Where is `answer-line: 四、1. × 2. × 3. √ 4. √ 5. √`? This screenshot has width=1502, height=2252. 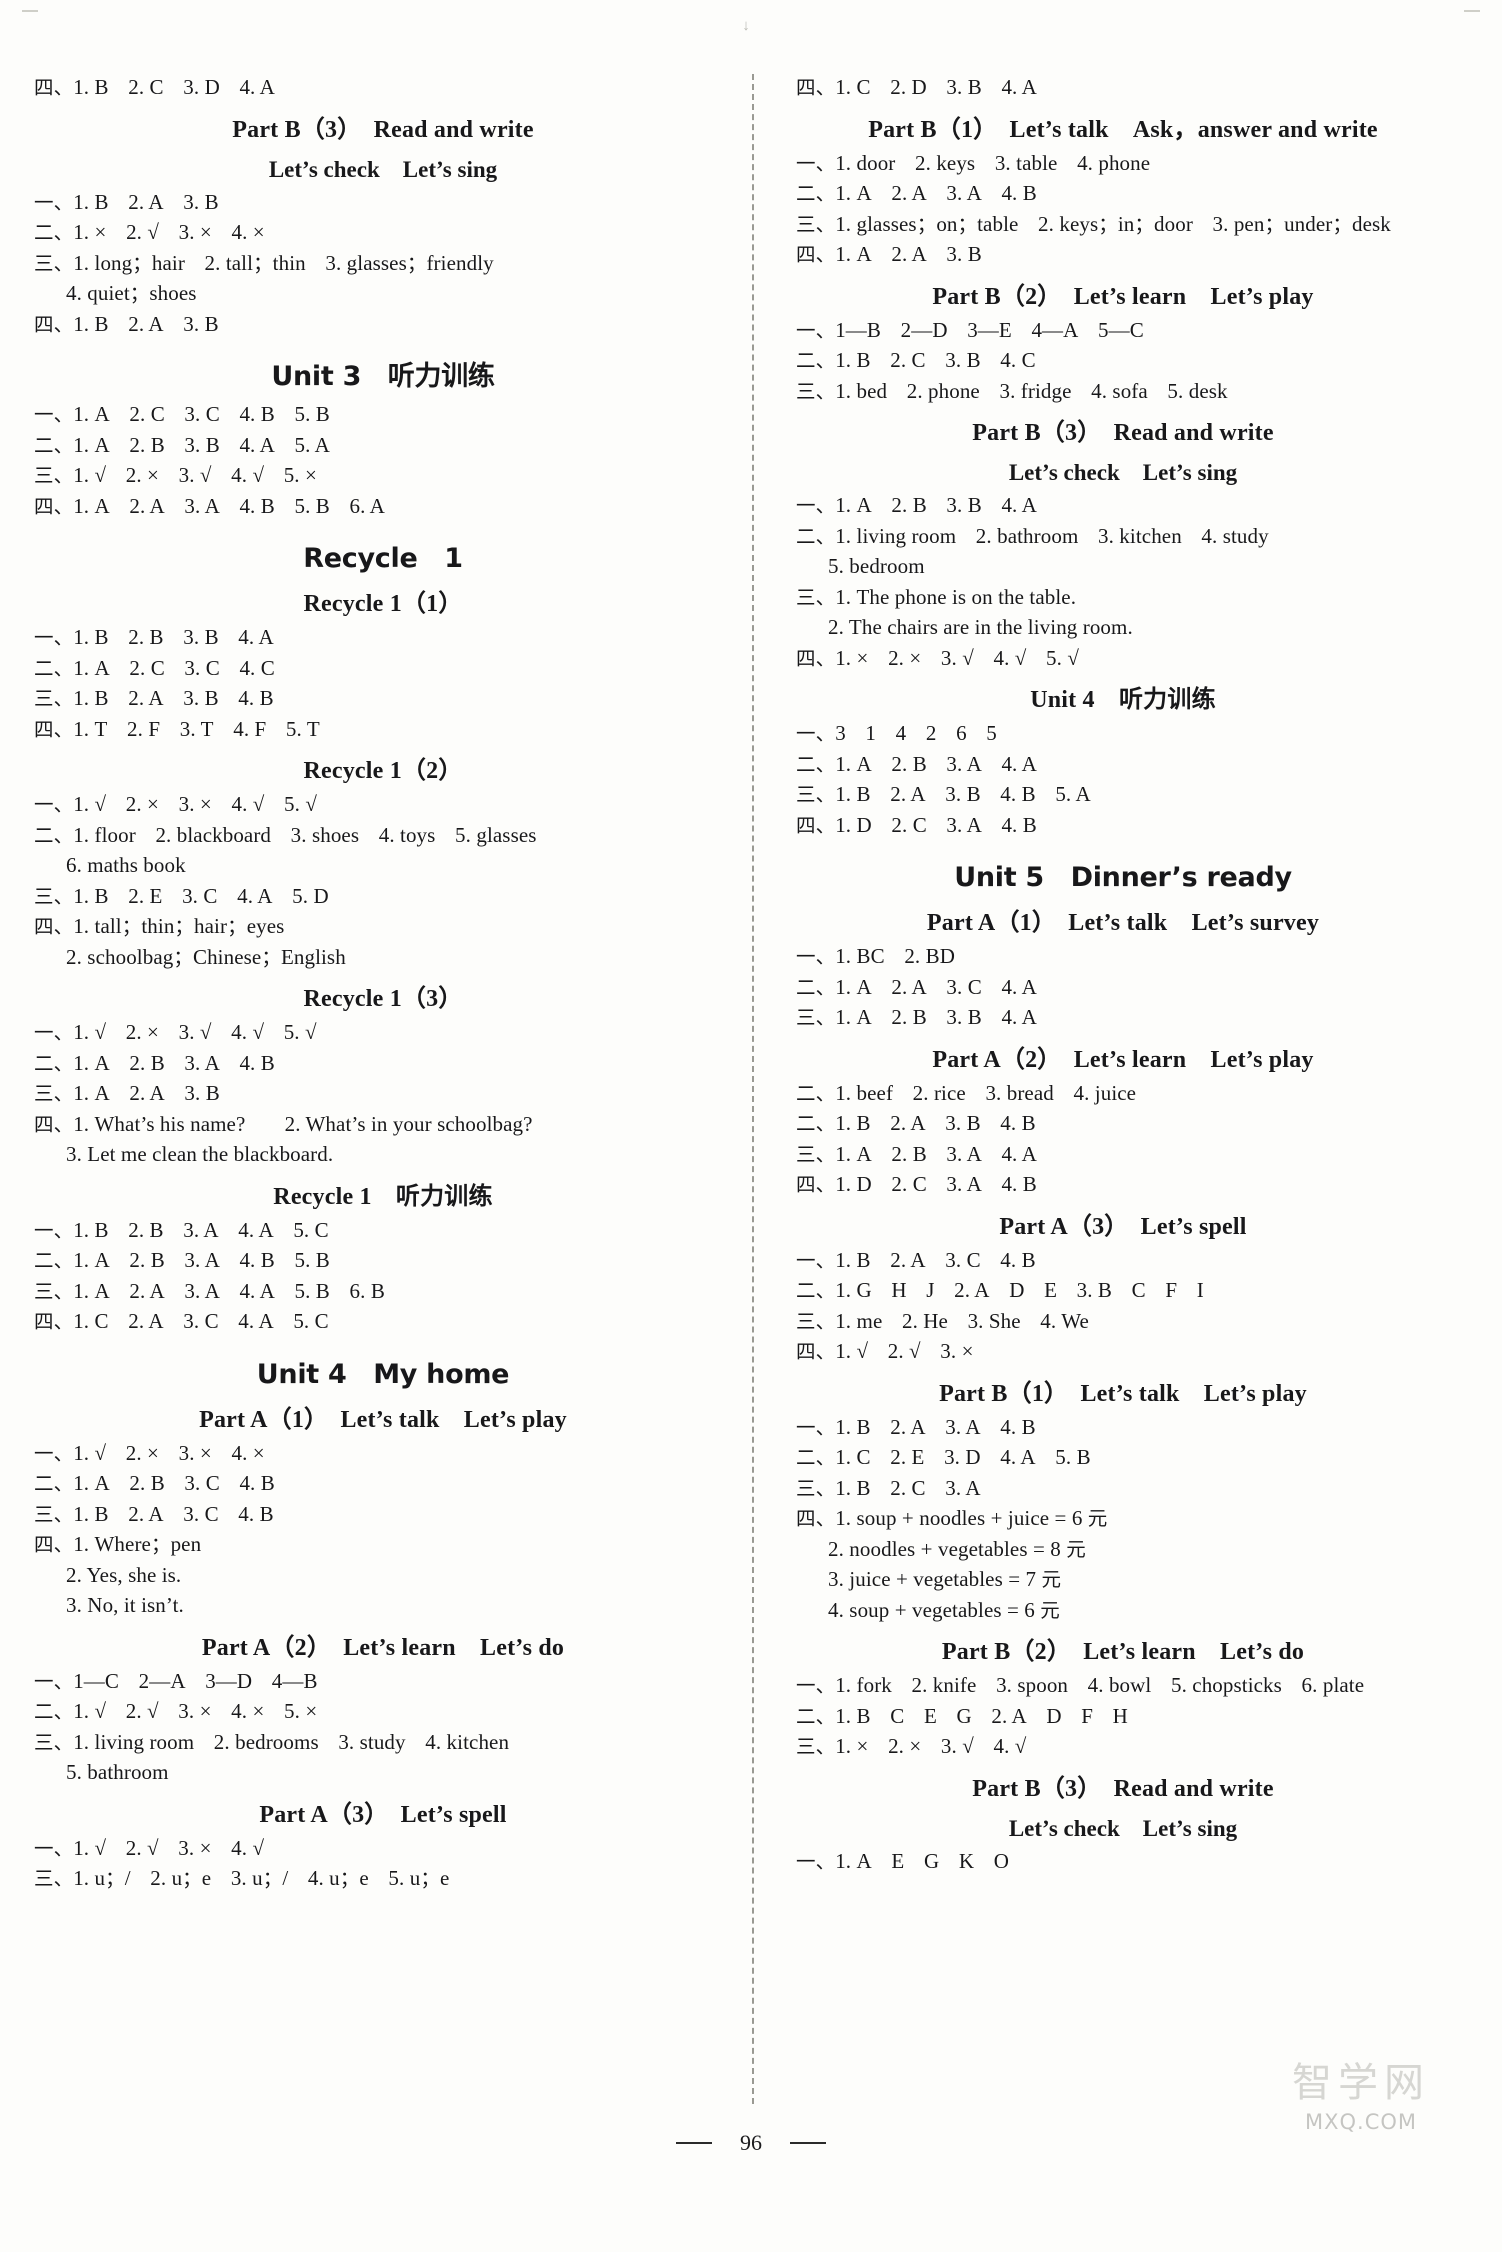 answer-line: 四、1. × 2. × 3. √ 4. √ 5. √ is located at coordinates (937, 657).